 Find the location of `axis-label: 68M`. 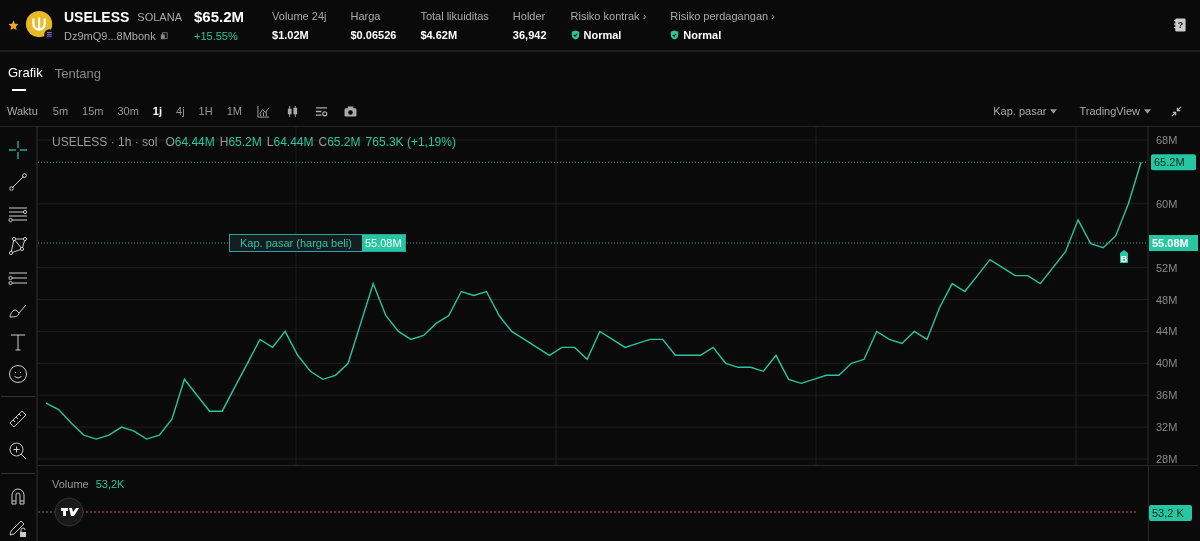

axis-label: 68M is located at coordinates (1167, 140).